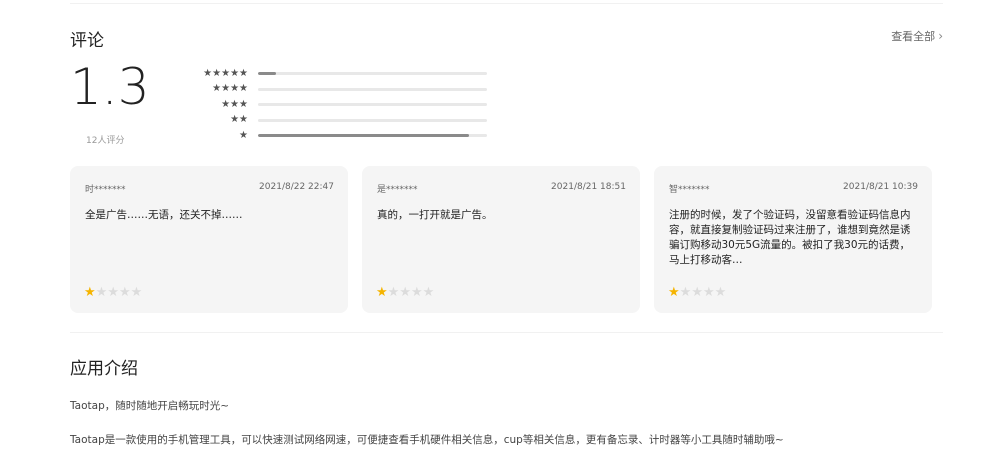  What do you see at coordinates (506, 332) in the screenshot?
I see `section-divider` at bounding box center [506, 332].